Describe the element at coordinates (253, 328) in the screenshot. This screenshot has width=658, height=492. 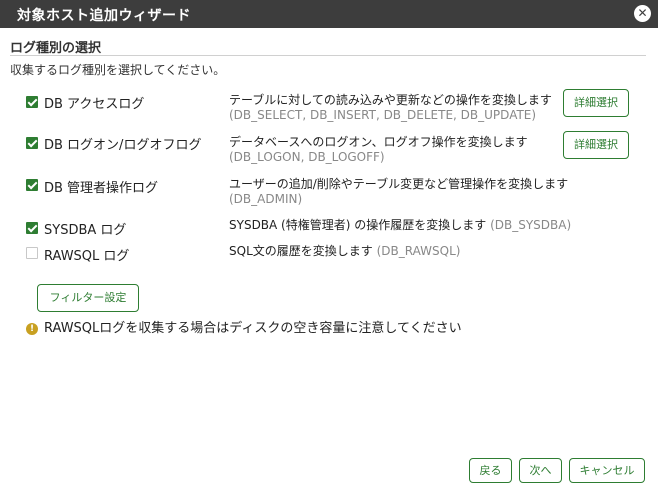
I see `warning-text: RAWSQLログを収集する場合はディスクの空き容量に注意してください` at that location.